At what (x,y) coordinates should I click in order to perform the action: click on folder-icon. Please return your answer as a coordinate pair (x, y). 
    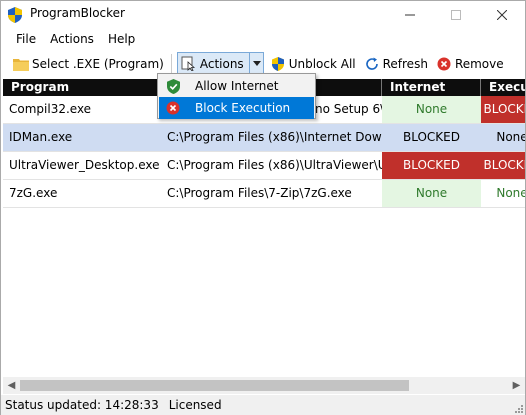
    Looking at the image, I should click on (21, 64).